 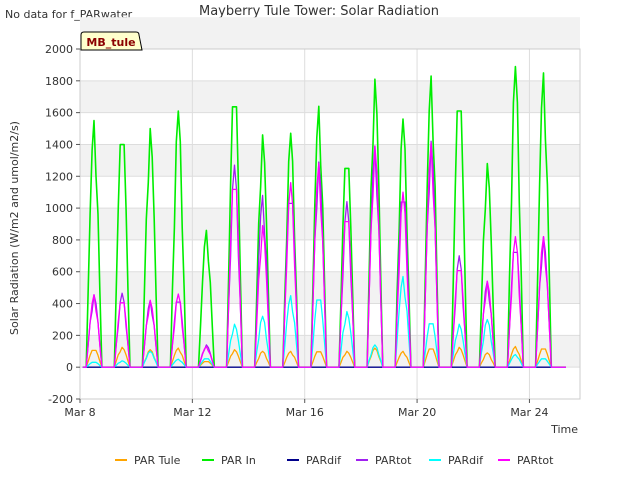 What do you see at coordinates (157, 460) in the screenshot?
I see `legend-label: PAR Tule` at bounding box center [157, 460].